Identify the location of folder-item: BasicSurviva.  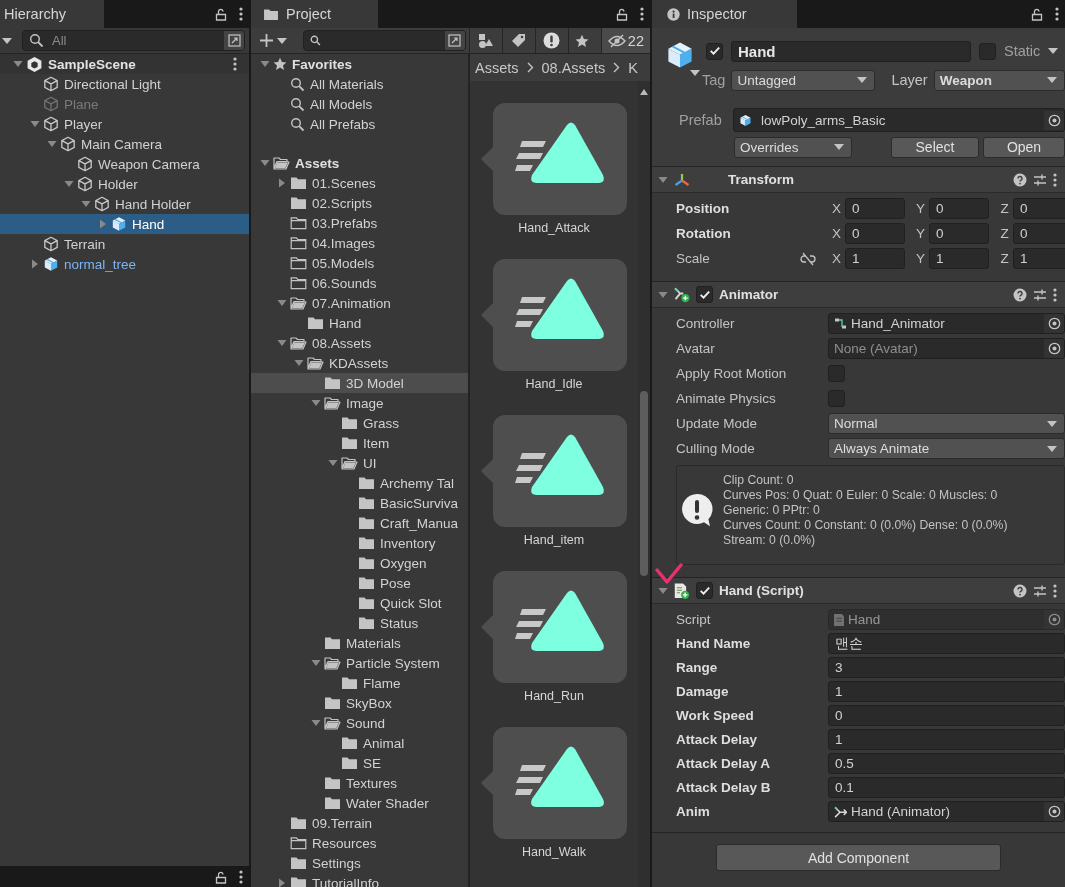
(359, 503).